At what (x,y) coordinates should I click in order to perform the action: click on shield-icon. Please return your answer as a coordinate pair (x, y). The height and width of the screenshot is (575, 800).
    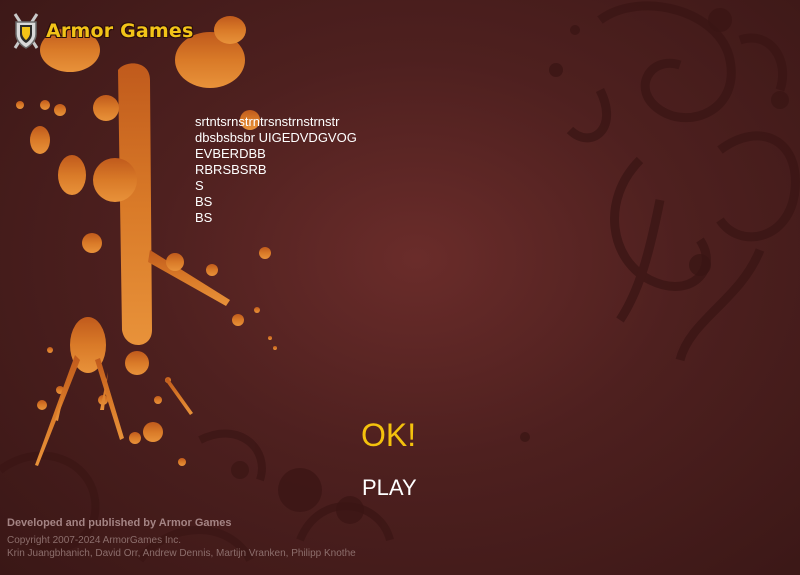
    Looking at the image, I should click on (26, 31).